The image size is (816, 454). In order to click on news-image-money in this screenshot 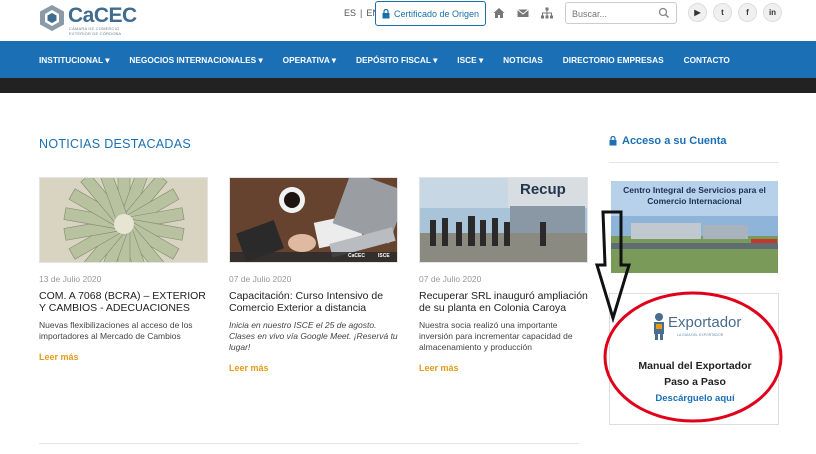, I will do `click(123, 220)`.